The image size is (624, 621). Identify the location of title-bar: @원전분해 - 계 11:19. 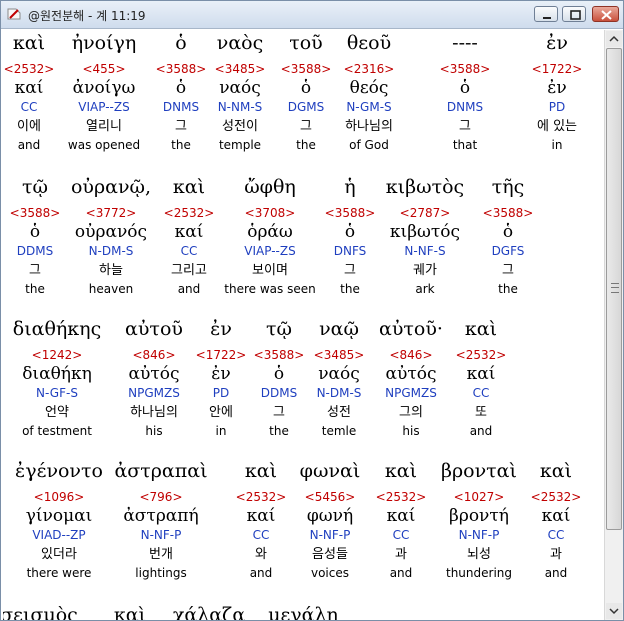
(312, 15).